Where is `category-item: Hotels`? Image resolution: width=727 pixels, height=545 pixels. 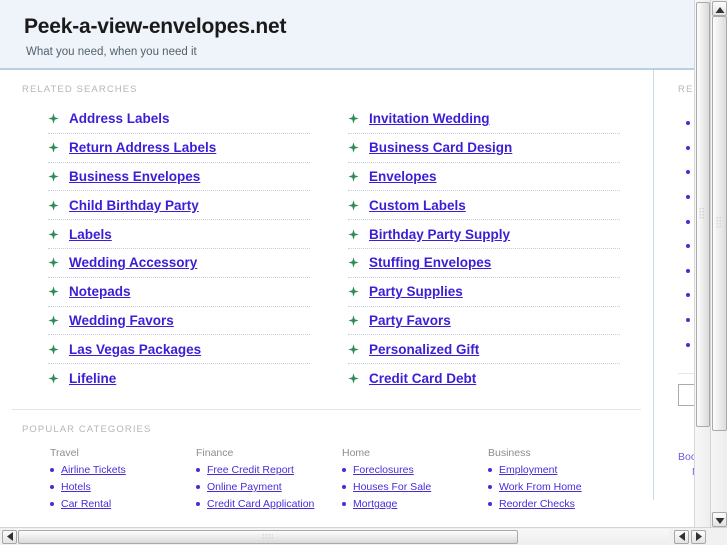
category-item: Hotels is located at coordinates (123, 487).